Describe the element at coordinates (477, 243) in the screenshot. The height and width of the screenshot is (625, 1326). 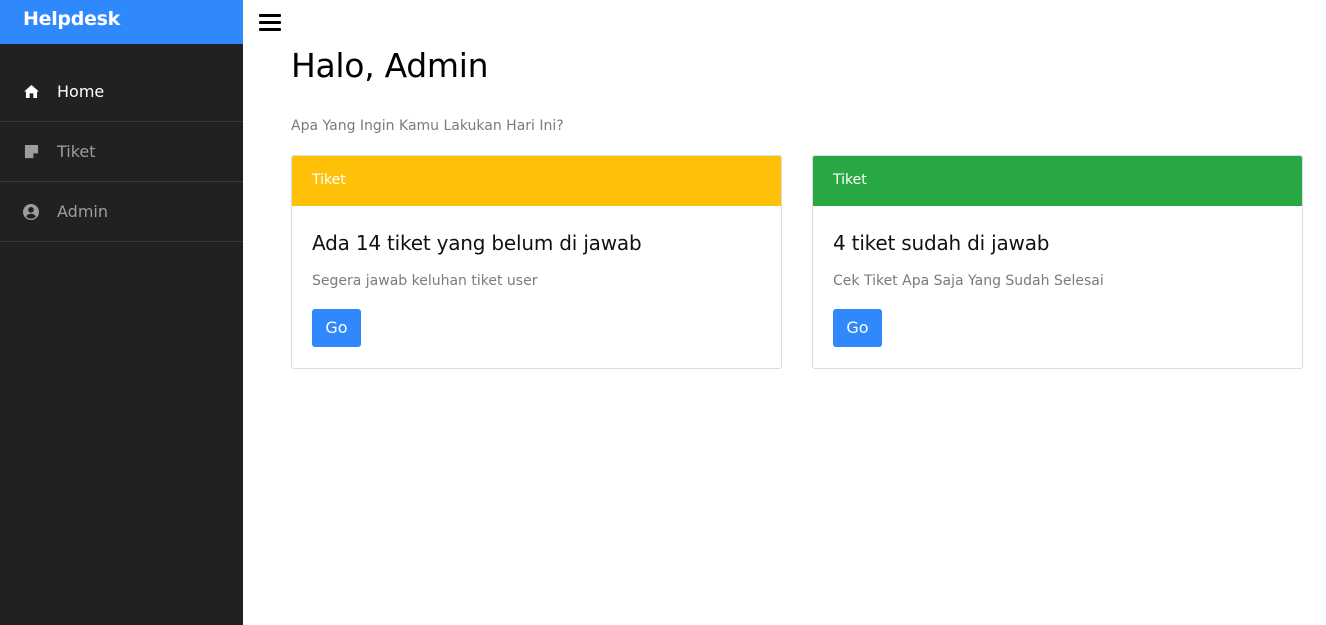
I see `card-title: Ada 14 tiket yang belum di jawab` at that location.